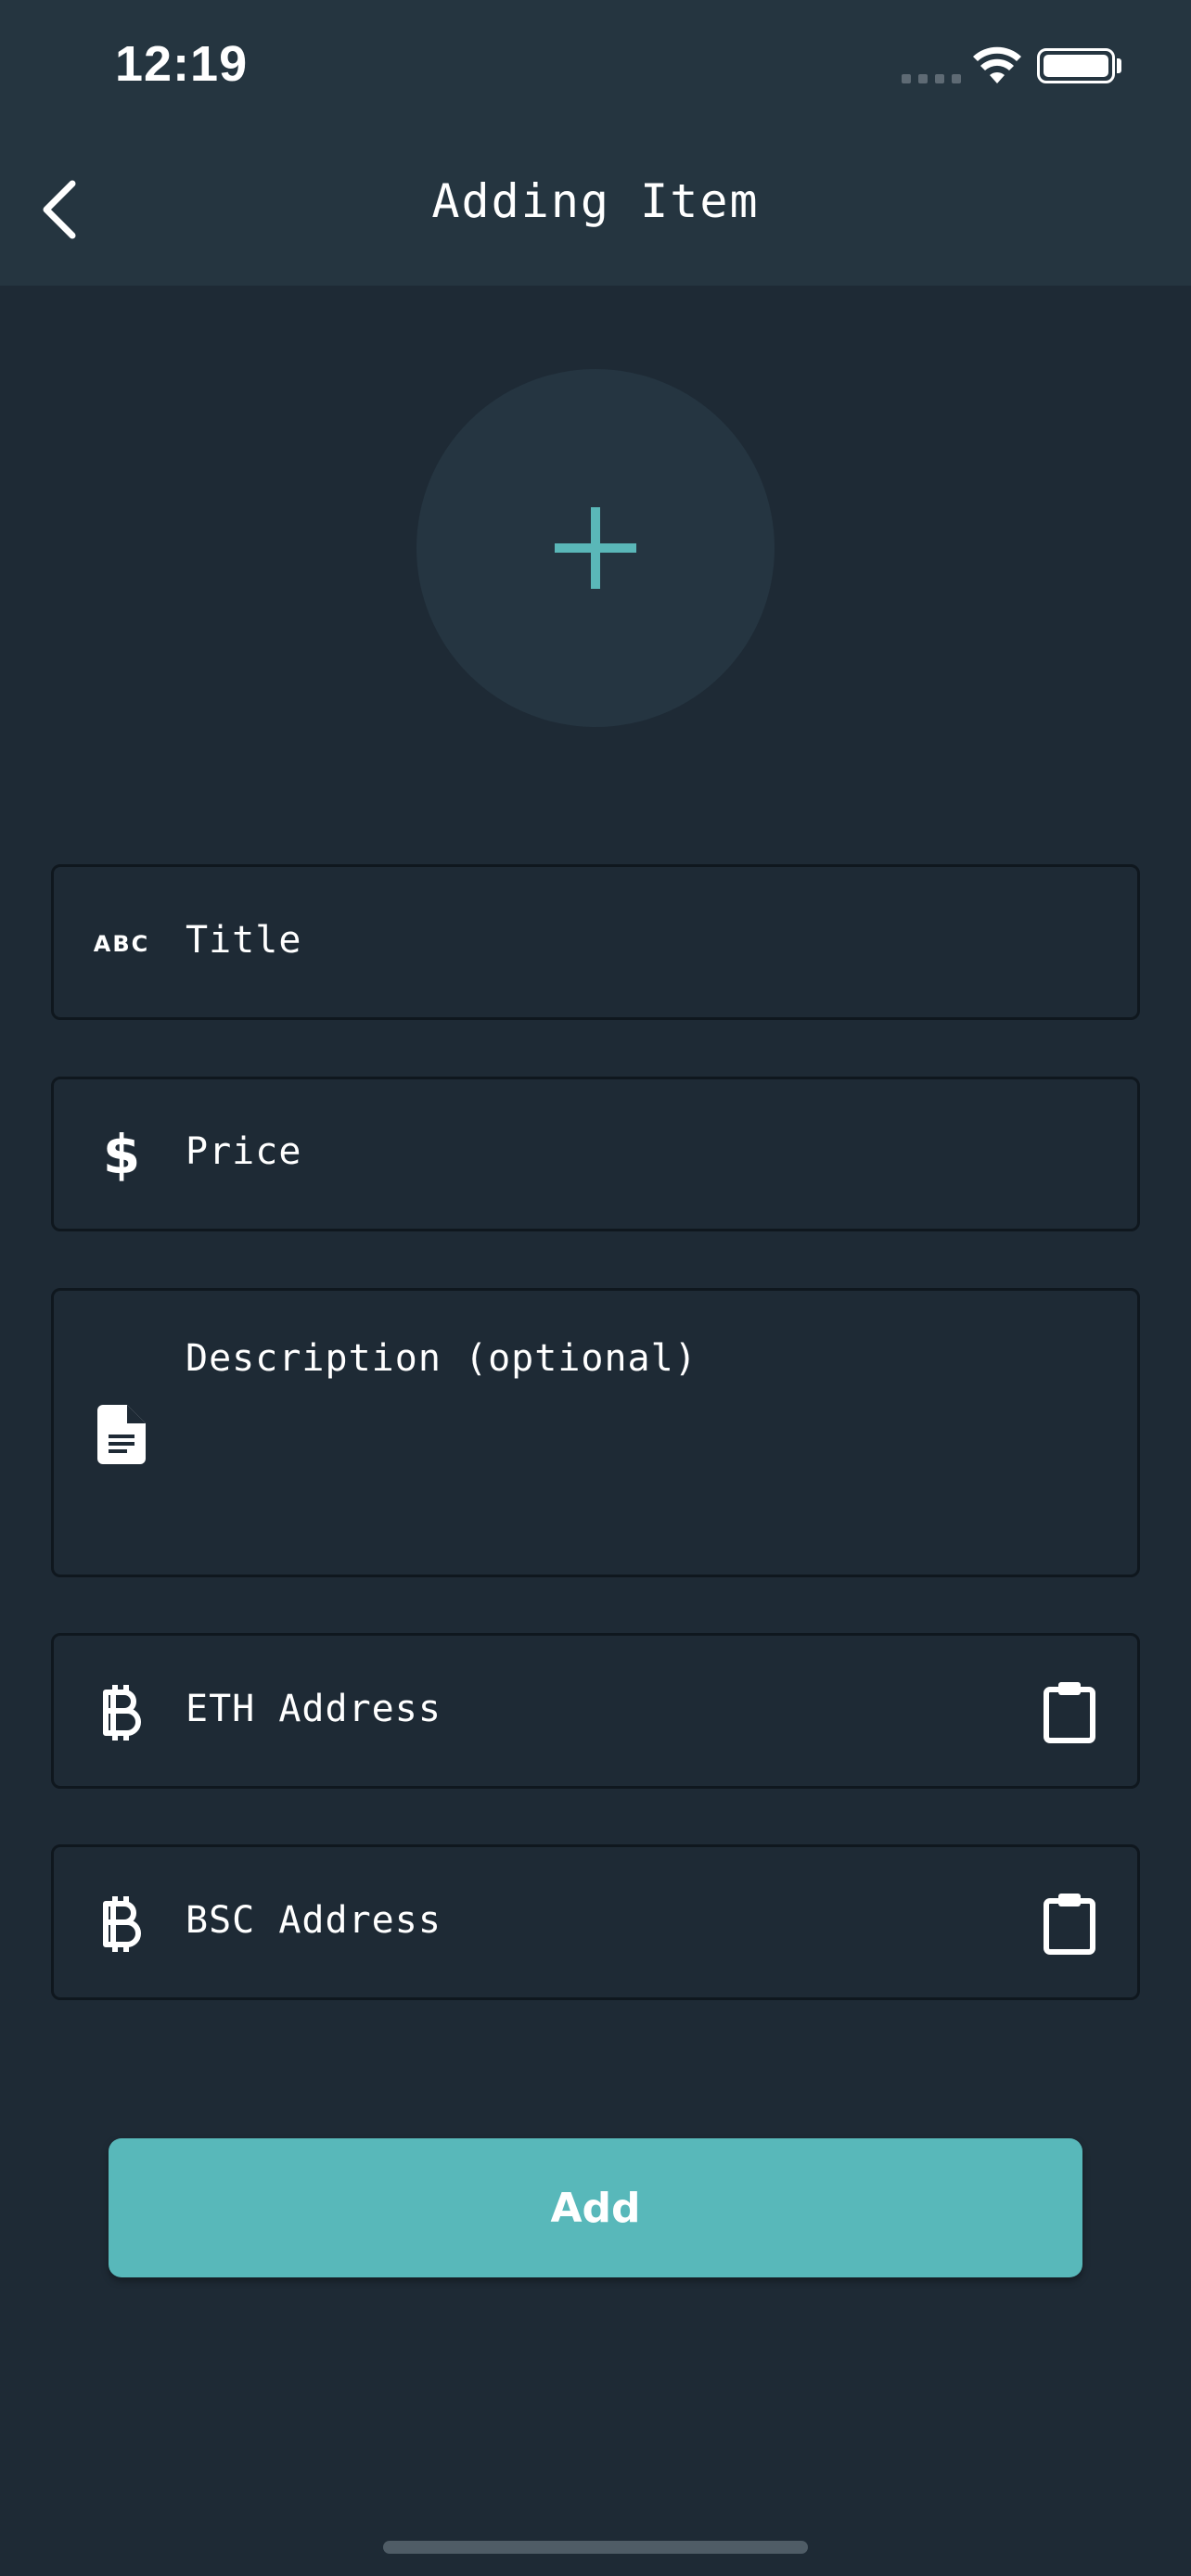 The width and height of the screenshot is (1191, 2576). Describe the element at coordinates (595, 2547) in the screenshot. I see `home-indicator` at that location.